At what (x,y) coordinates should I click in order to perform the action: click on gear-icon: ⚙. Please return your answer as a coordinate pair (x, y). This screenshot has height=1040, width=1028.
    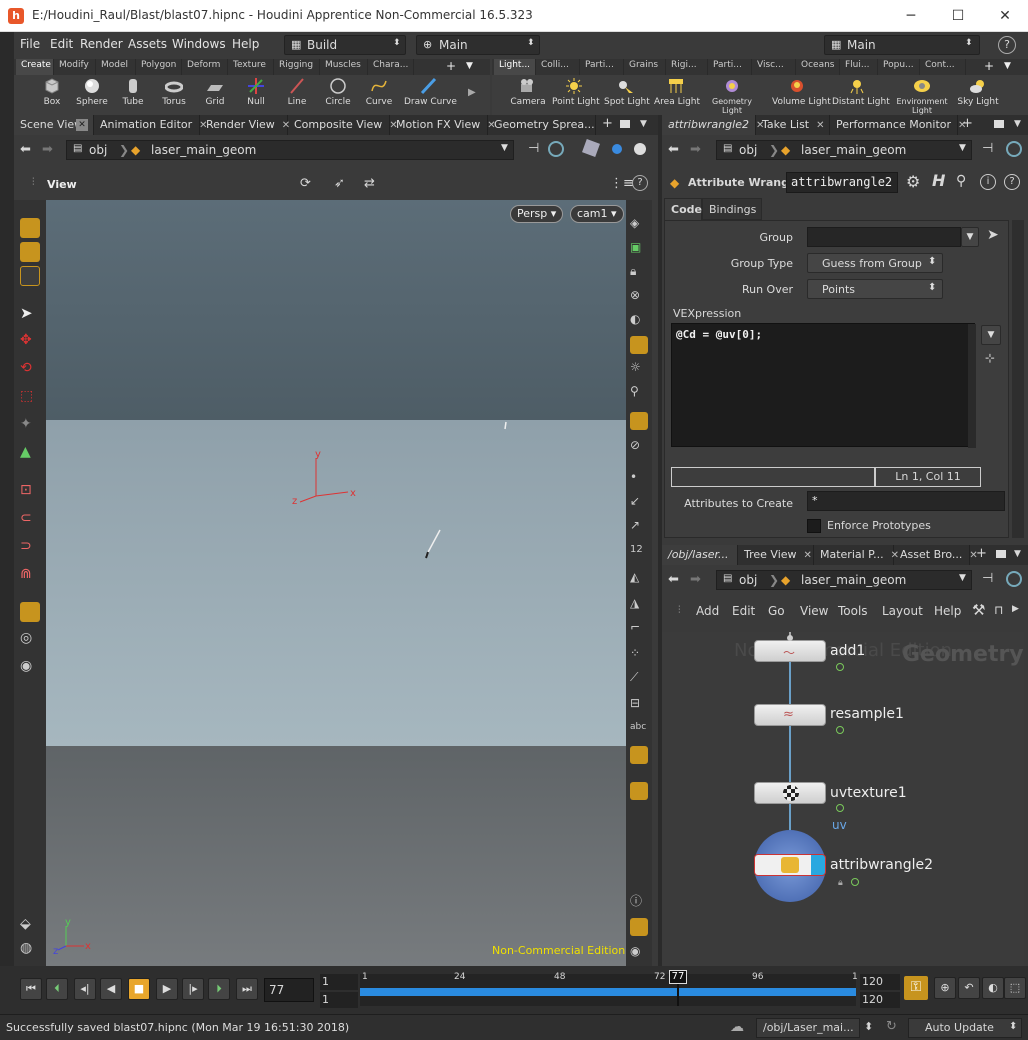
    Looking at the image, I should click on (913, 181).